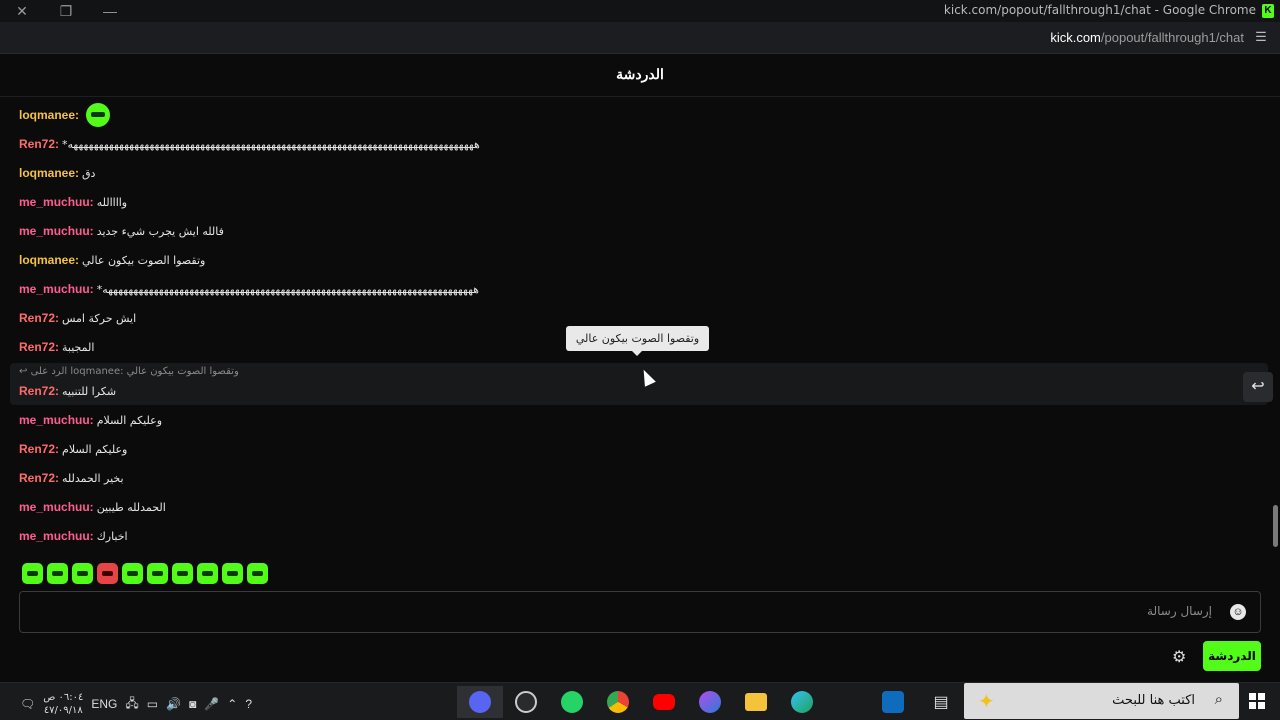 The width and height of the screenshot is (1280, 720). I want to click on search-placeholder: اكتب هنا للبحث, so click(1153, 700).